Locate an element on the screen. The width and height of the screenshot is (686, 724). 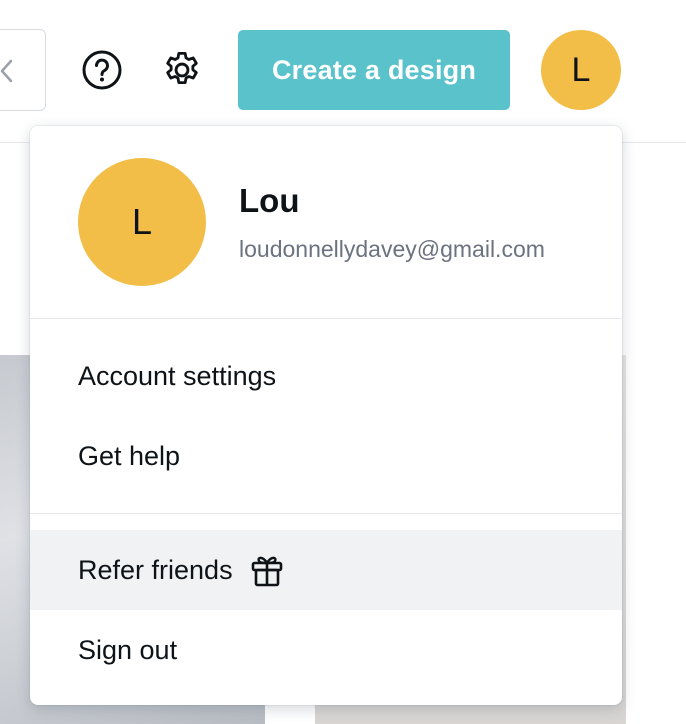
user-email: loudonnellydavey@gmail.com is located at coordinates (392, 249).